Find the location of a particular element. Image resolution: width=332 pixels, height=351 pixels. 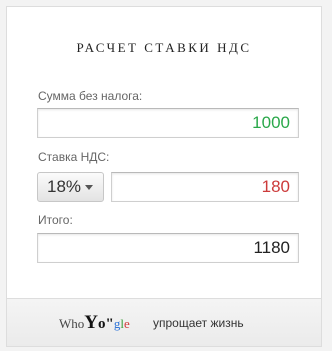

rate-selected-value: 18% is located at coordinates (64, 186).